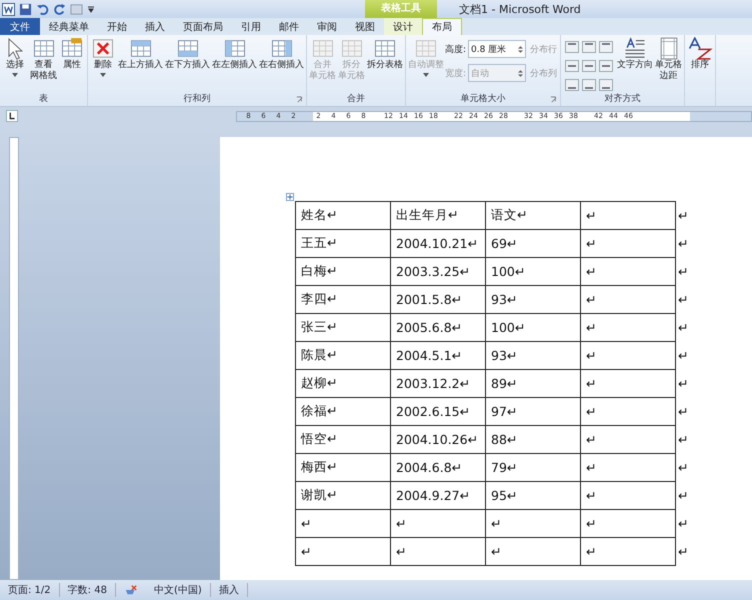 This screenshot has width=752, height=600. Describe the element at coordinates (203, 26) in the screenshot. I see `ribbon-tab: 页面布局` at that location.